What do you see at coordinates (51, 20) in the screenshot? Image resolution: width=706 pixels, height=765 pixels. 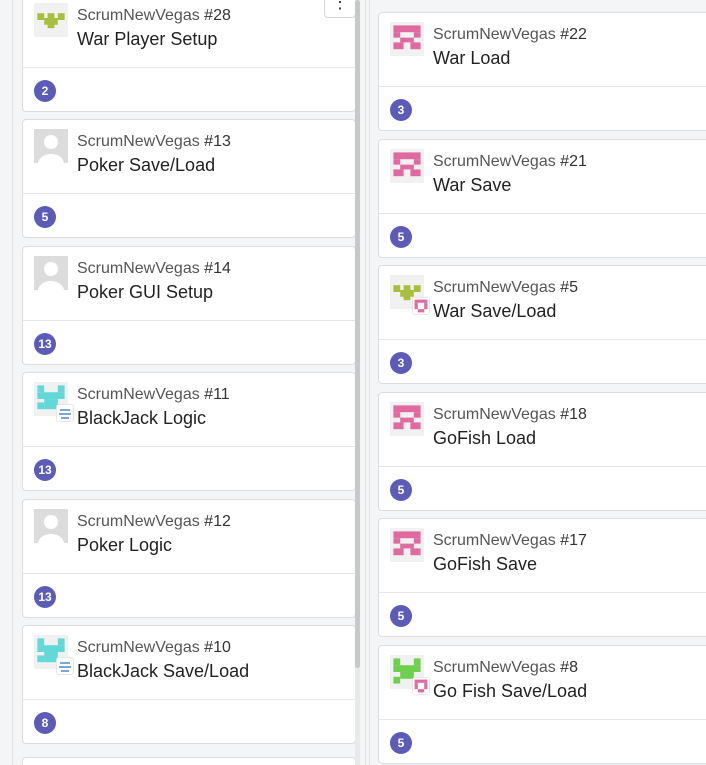 I see `olive-identicon-avatar` at bounding box center [51, 20].